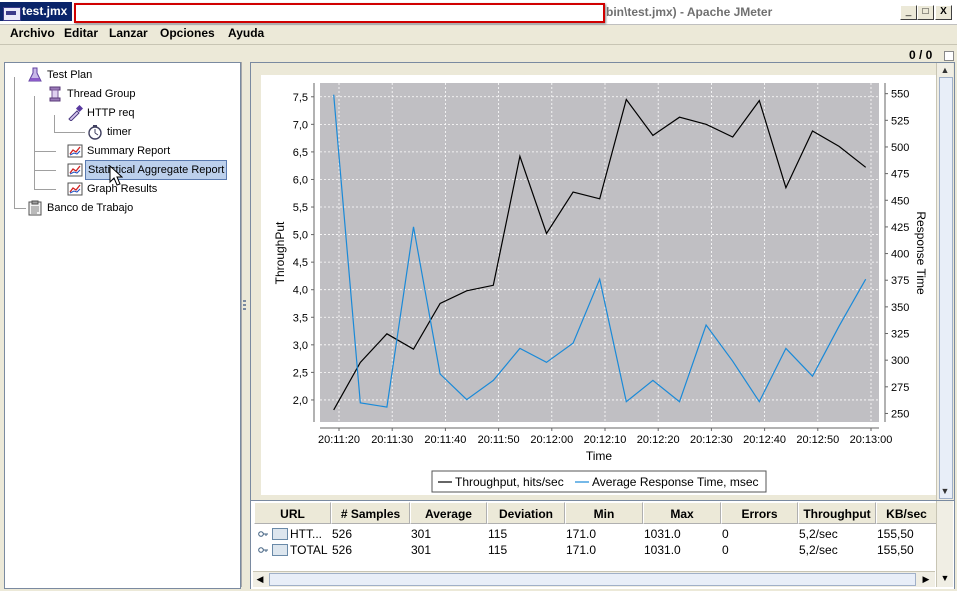 The height and width of the screenshot is (591, 957). Describe the element at coordinates (900, 228) in the screenshot. I see `y-right-tick-label: 425` at that location.